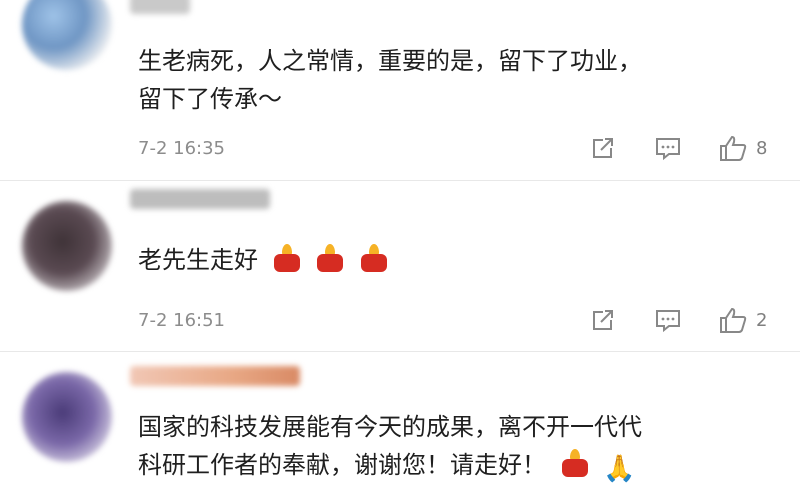 This screenshot has height=500, width=800. I want to click on praying-hands-emoji: 🙏, so click(619, 469).